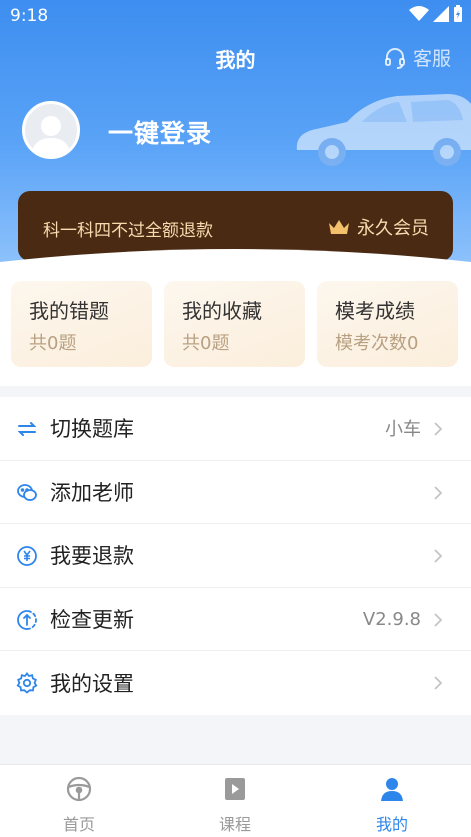  What do you see at coordinates (92, 684) in the screenshot?
I see `menu-label: 我的设置` at bounding box center [92, 684].